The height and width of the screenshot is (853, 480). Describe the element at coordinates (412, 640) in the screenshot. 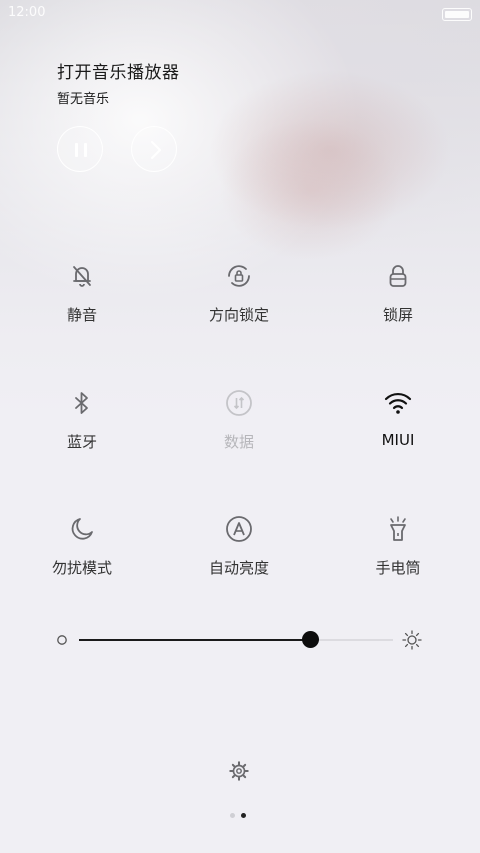

I see `brightness-high-icon` at that location.